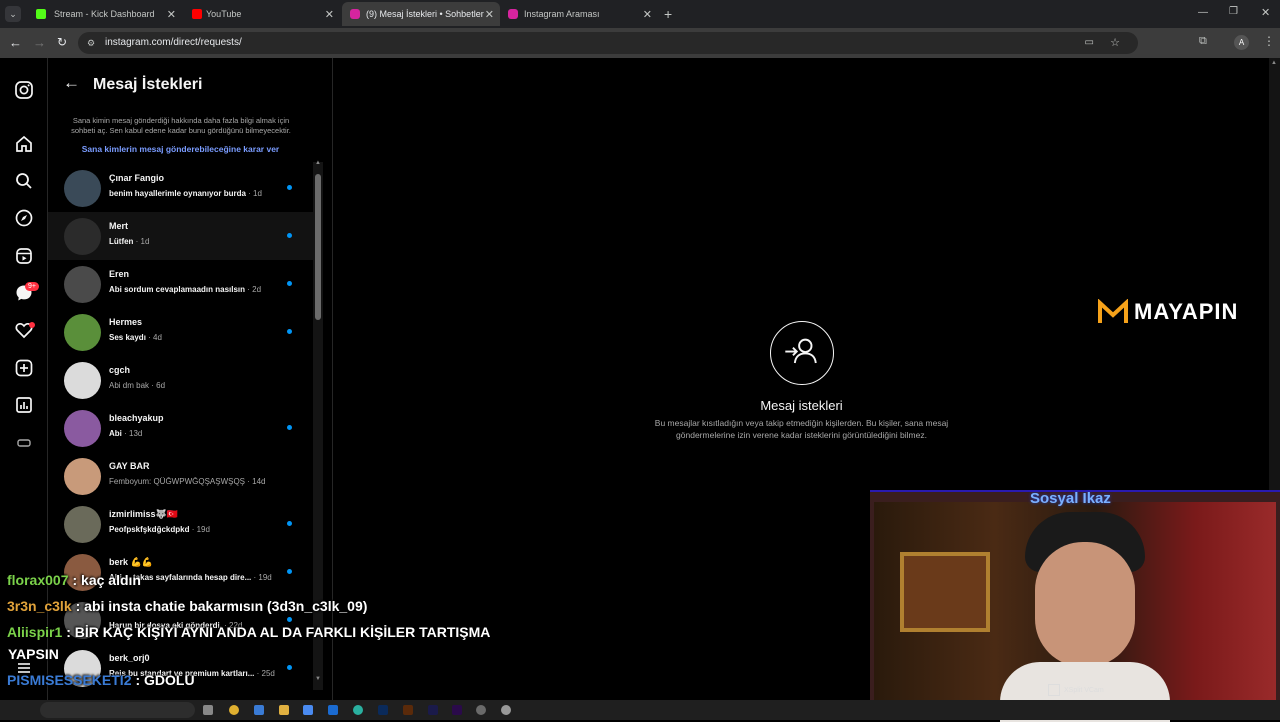 The image size is (1280, 722). I want to click on install-app-icon: ▭, so click(1089, 43).